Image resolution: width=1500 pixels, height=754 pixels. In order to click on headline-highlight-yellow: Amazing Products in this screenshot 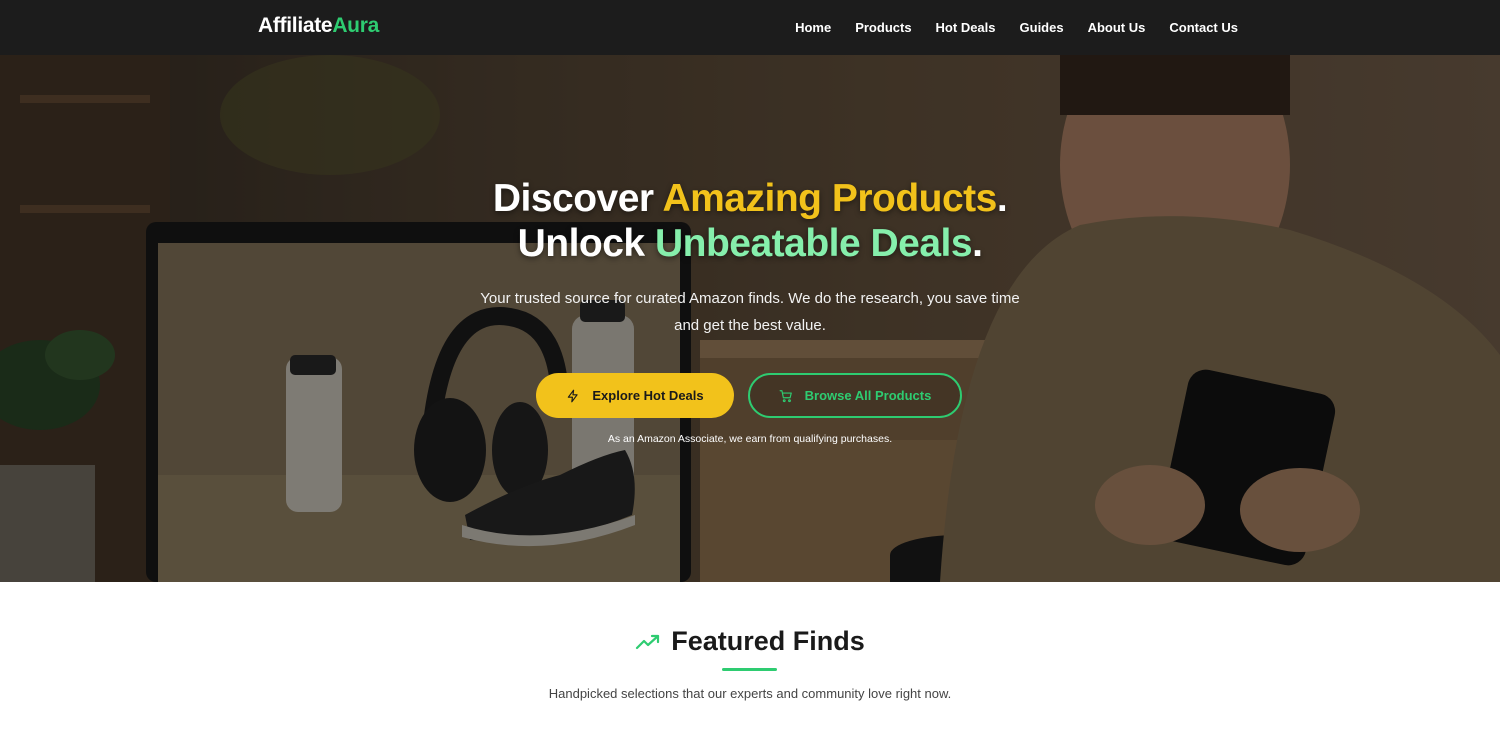, I will do `click(829, 198)`.